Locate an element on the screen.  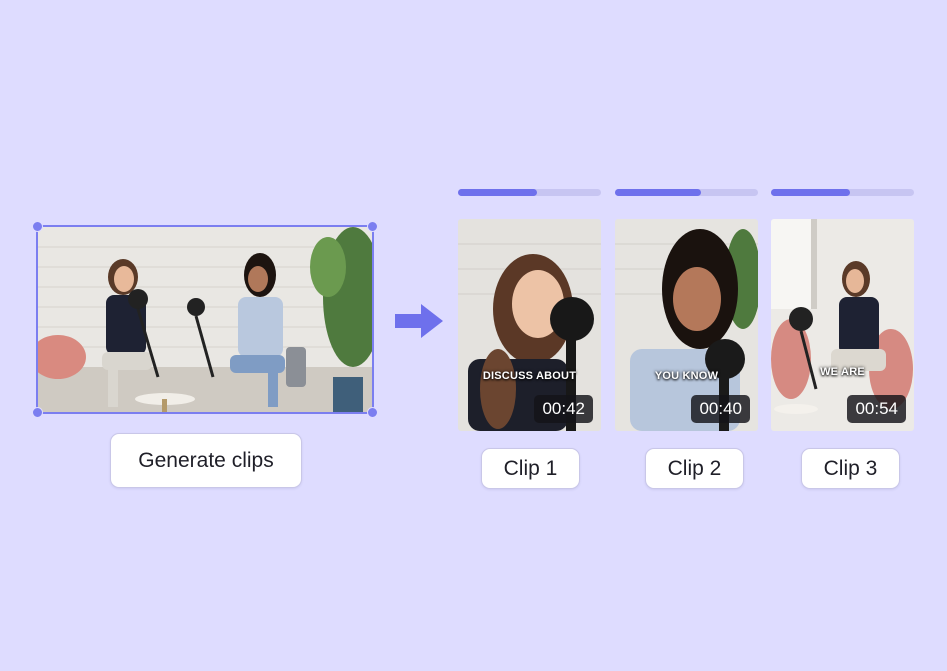
clip-2-thumbnail: YOU KNOW 00:40 is located at coordinates (686, 325).